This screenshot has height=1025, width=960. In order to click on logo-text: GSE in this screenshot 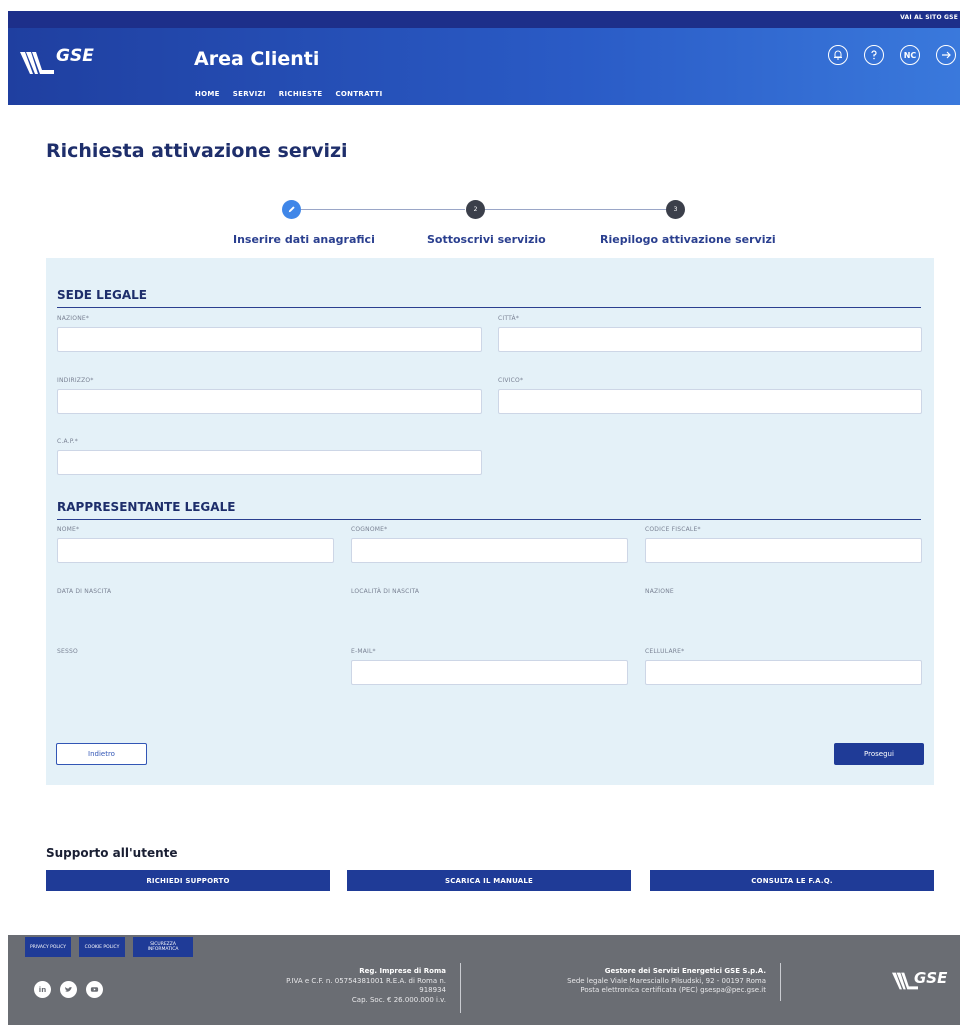, I will do `click(75, 56)`.